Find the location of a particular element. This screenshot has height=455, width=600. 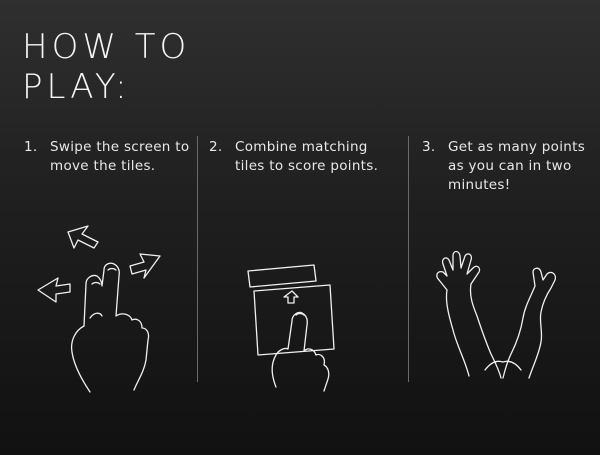

step-1-number: 1. is located at coordinates (31, 147).